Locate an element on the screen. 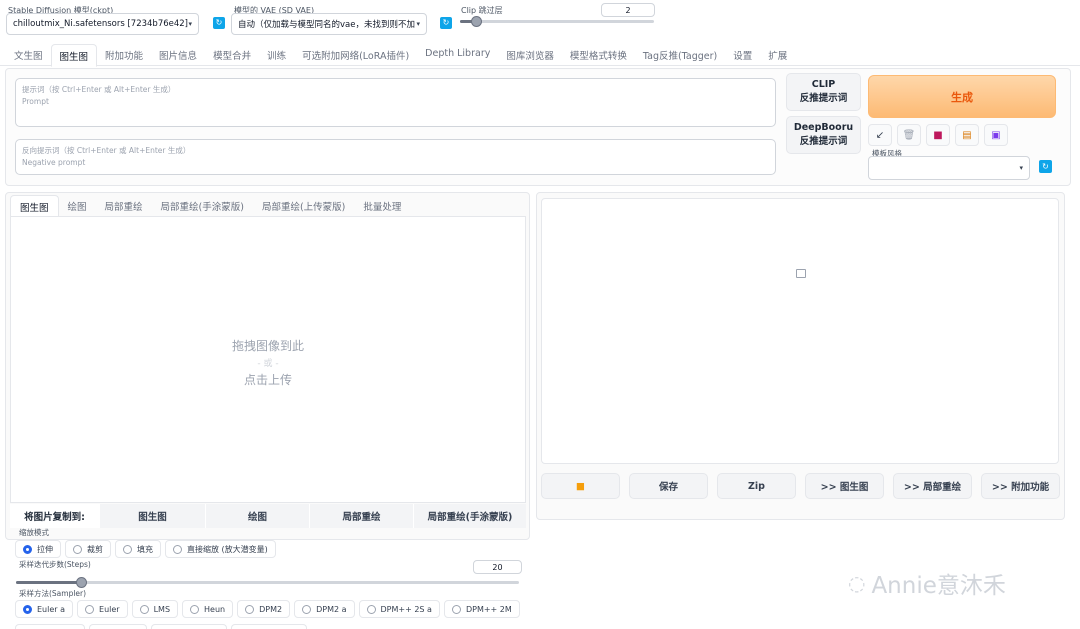 This screenshot has height=629, width=1080. resize-mode-option: 直接缩放 (放大潜变量) is located at coordinates (220, 549).